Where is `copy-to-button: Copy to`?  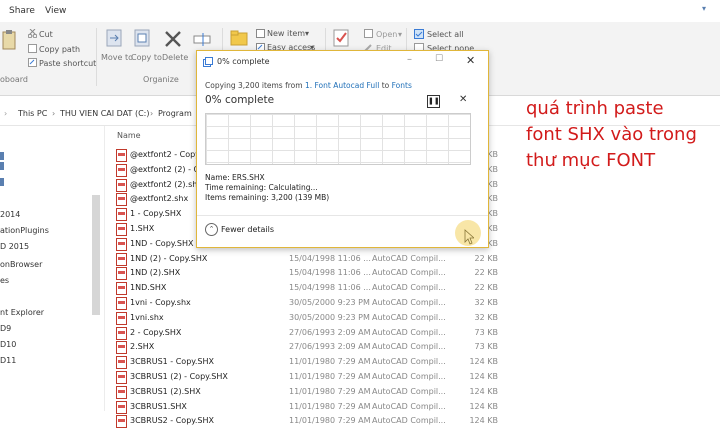
copy-to-button: Copy to is located at coordinates (146, 57).